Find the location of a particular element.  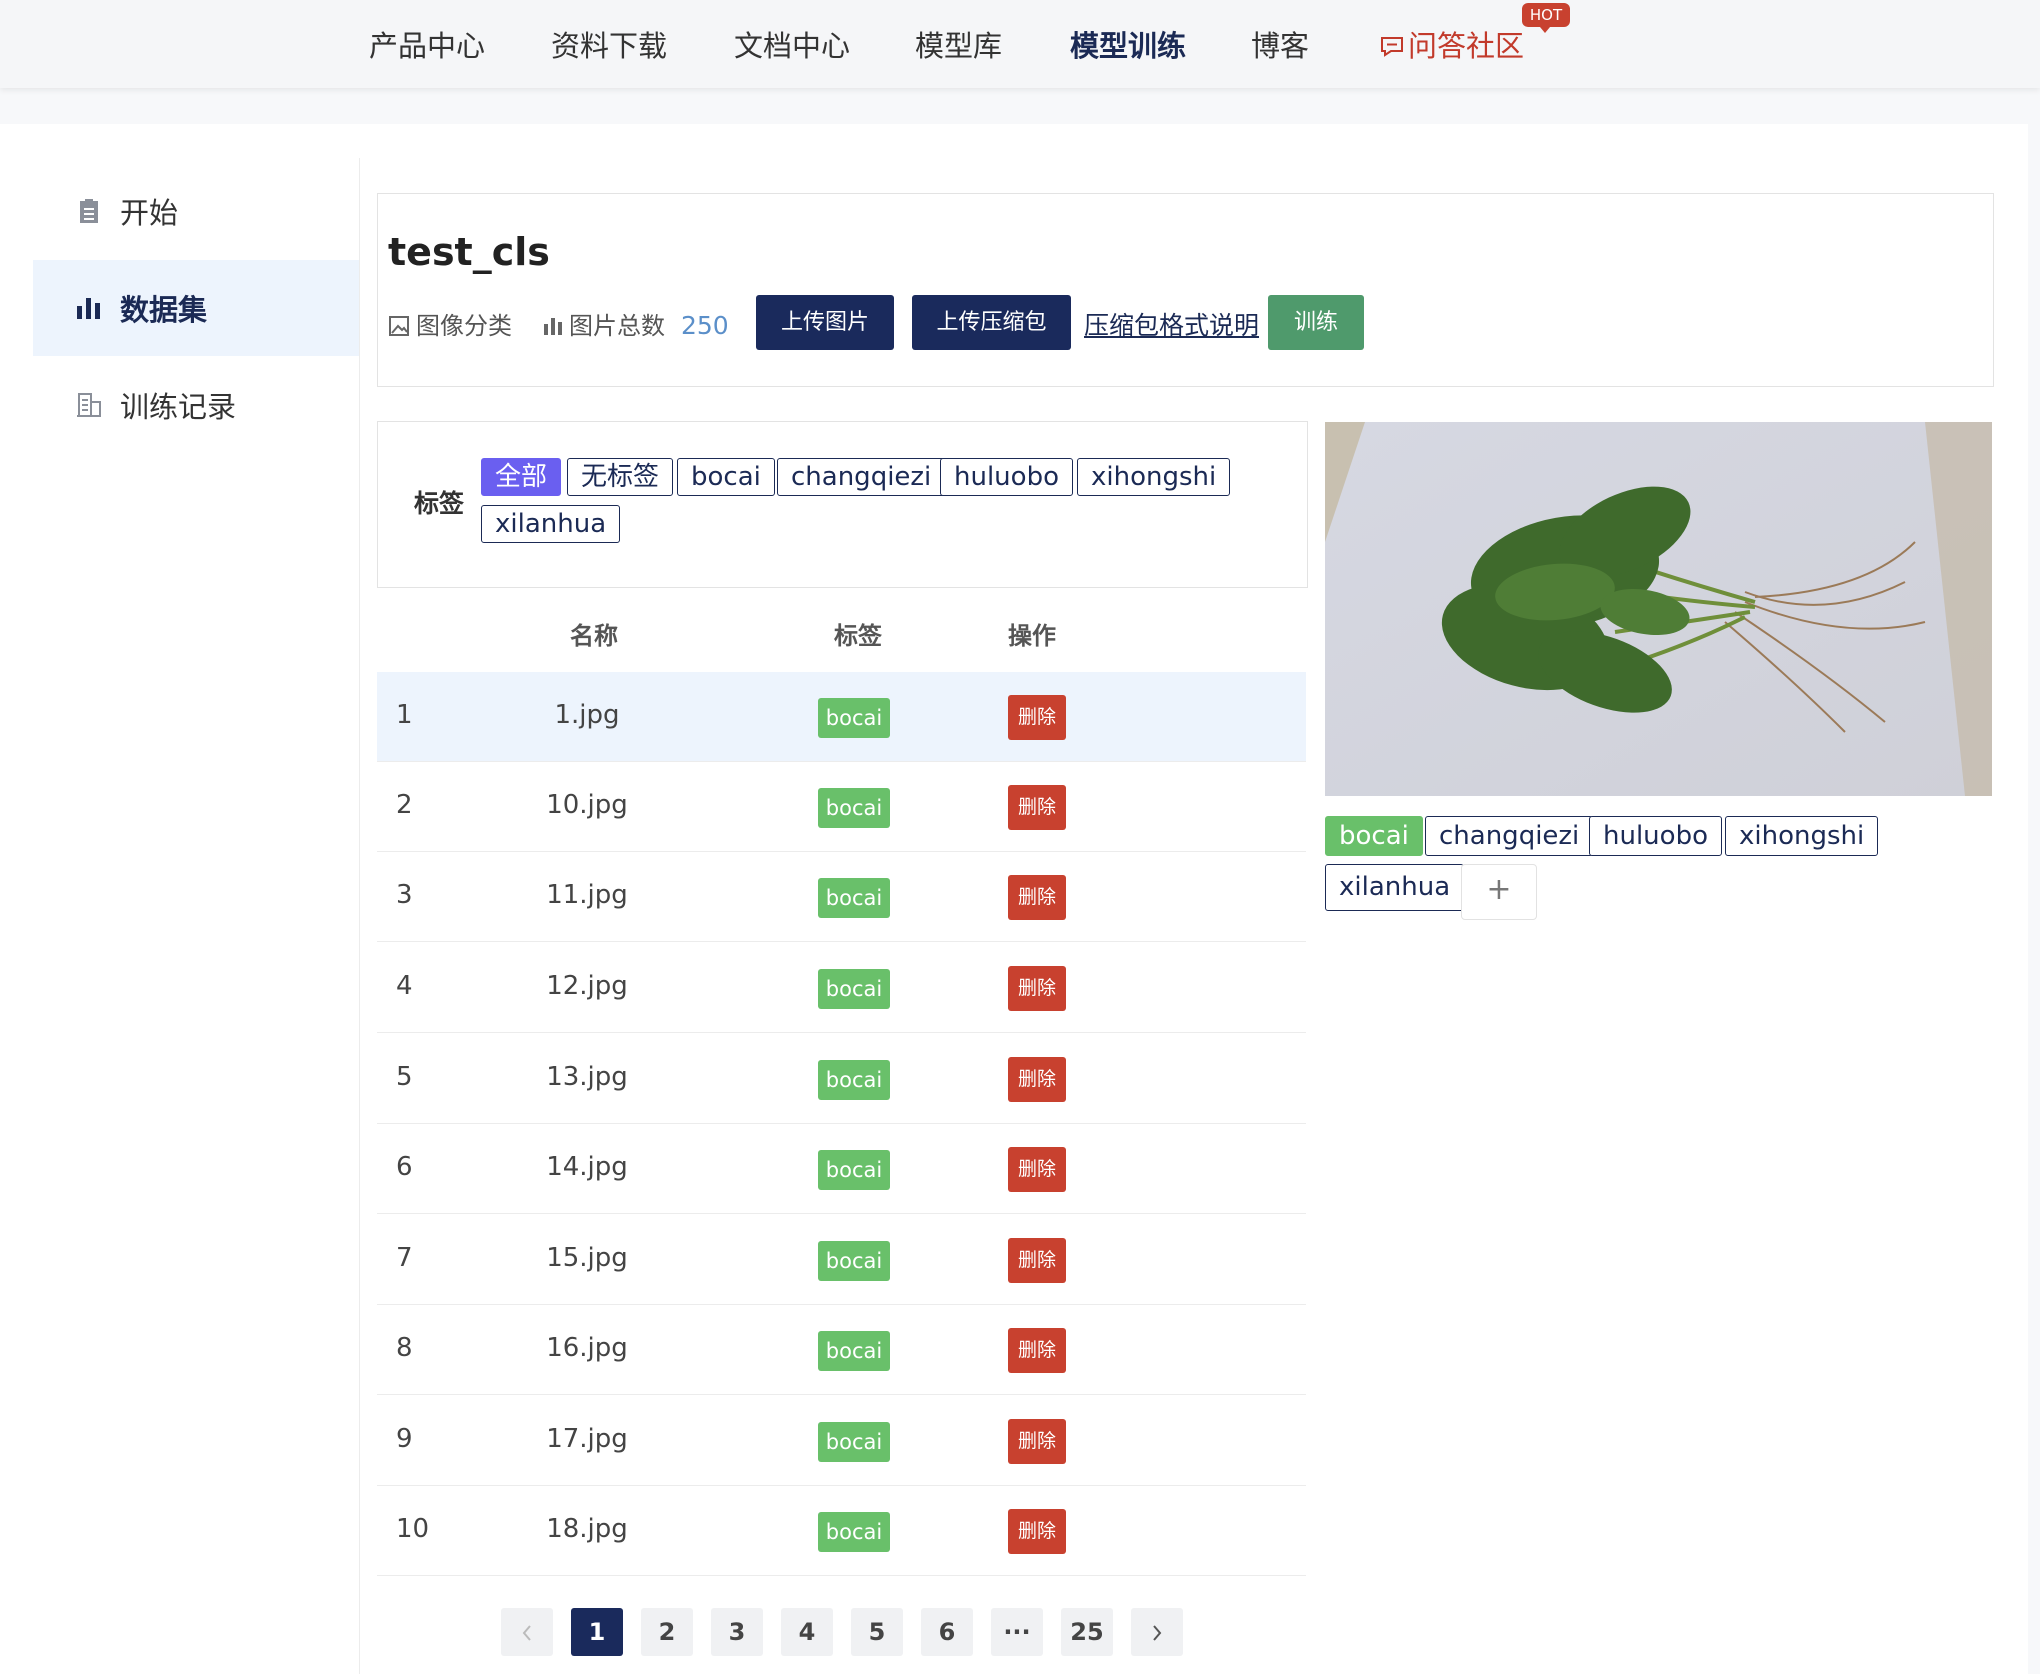

pagination-prev-button is located at coordinates (527, 1632).